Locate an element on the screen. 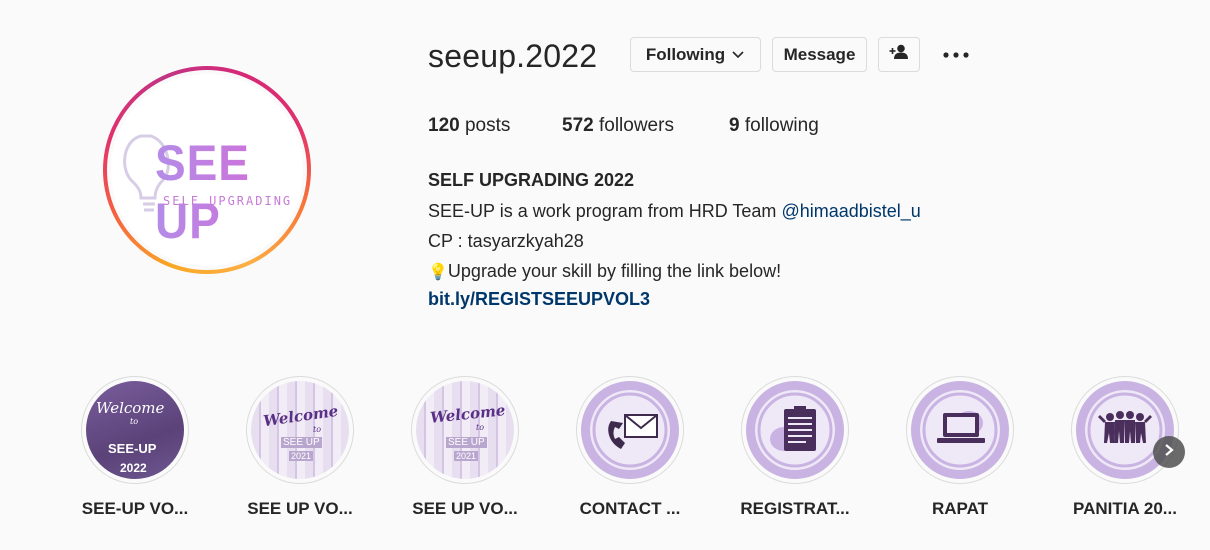 The height and width of the screenshot is (550, 1210). highlights-next-button is located at coordinates (1169, 452).